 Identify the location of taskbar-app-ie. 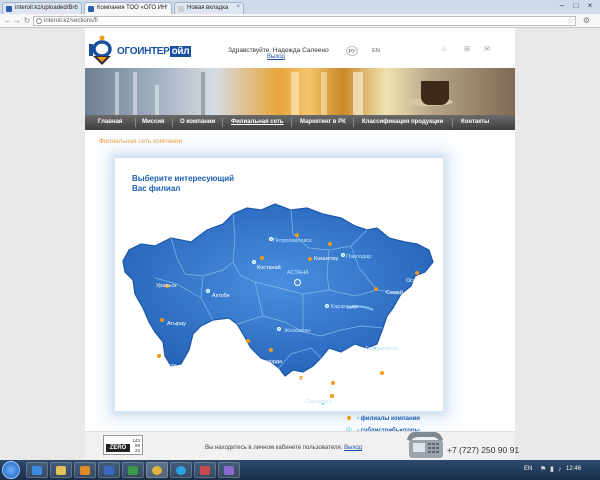
(37, 470).